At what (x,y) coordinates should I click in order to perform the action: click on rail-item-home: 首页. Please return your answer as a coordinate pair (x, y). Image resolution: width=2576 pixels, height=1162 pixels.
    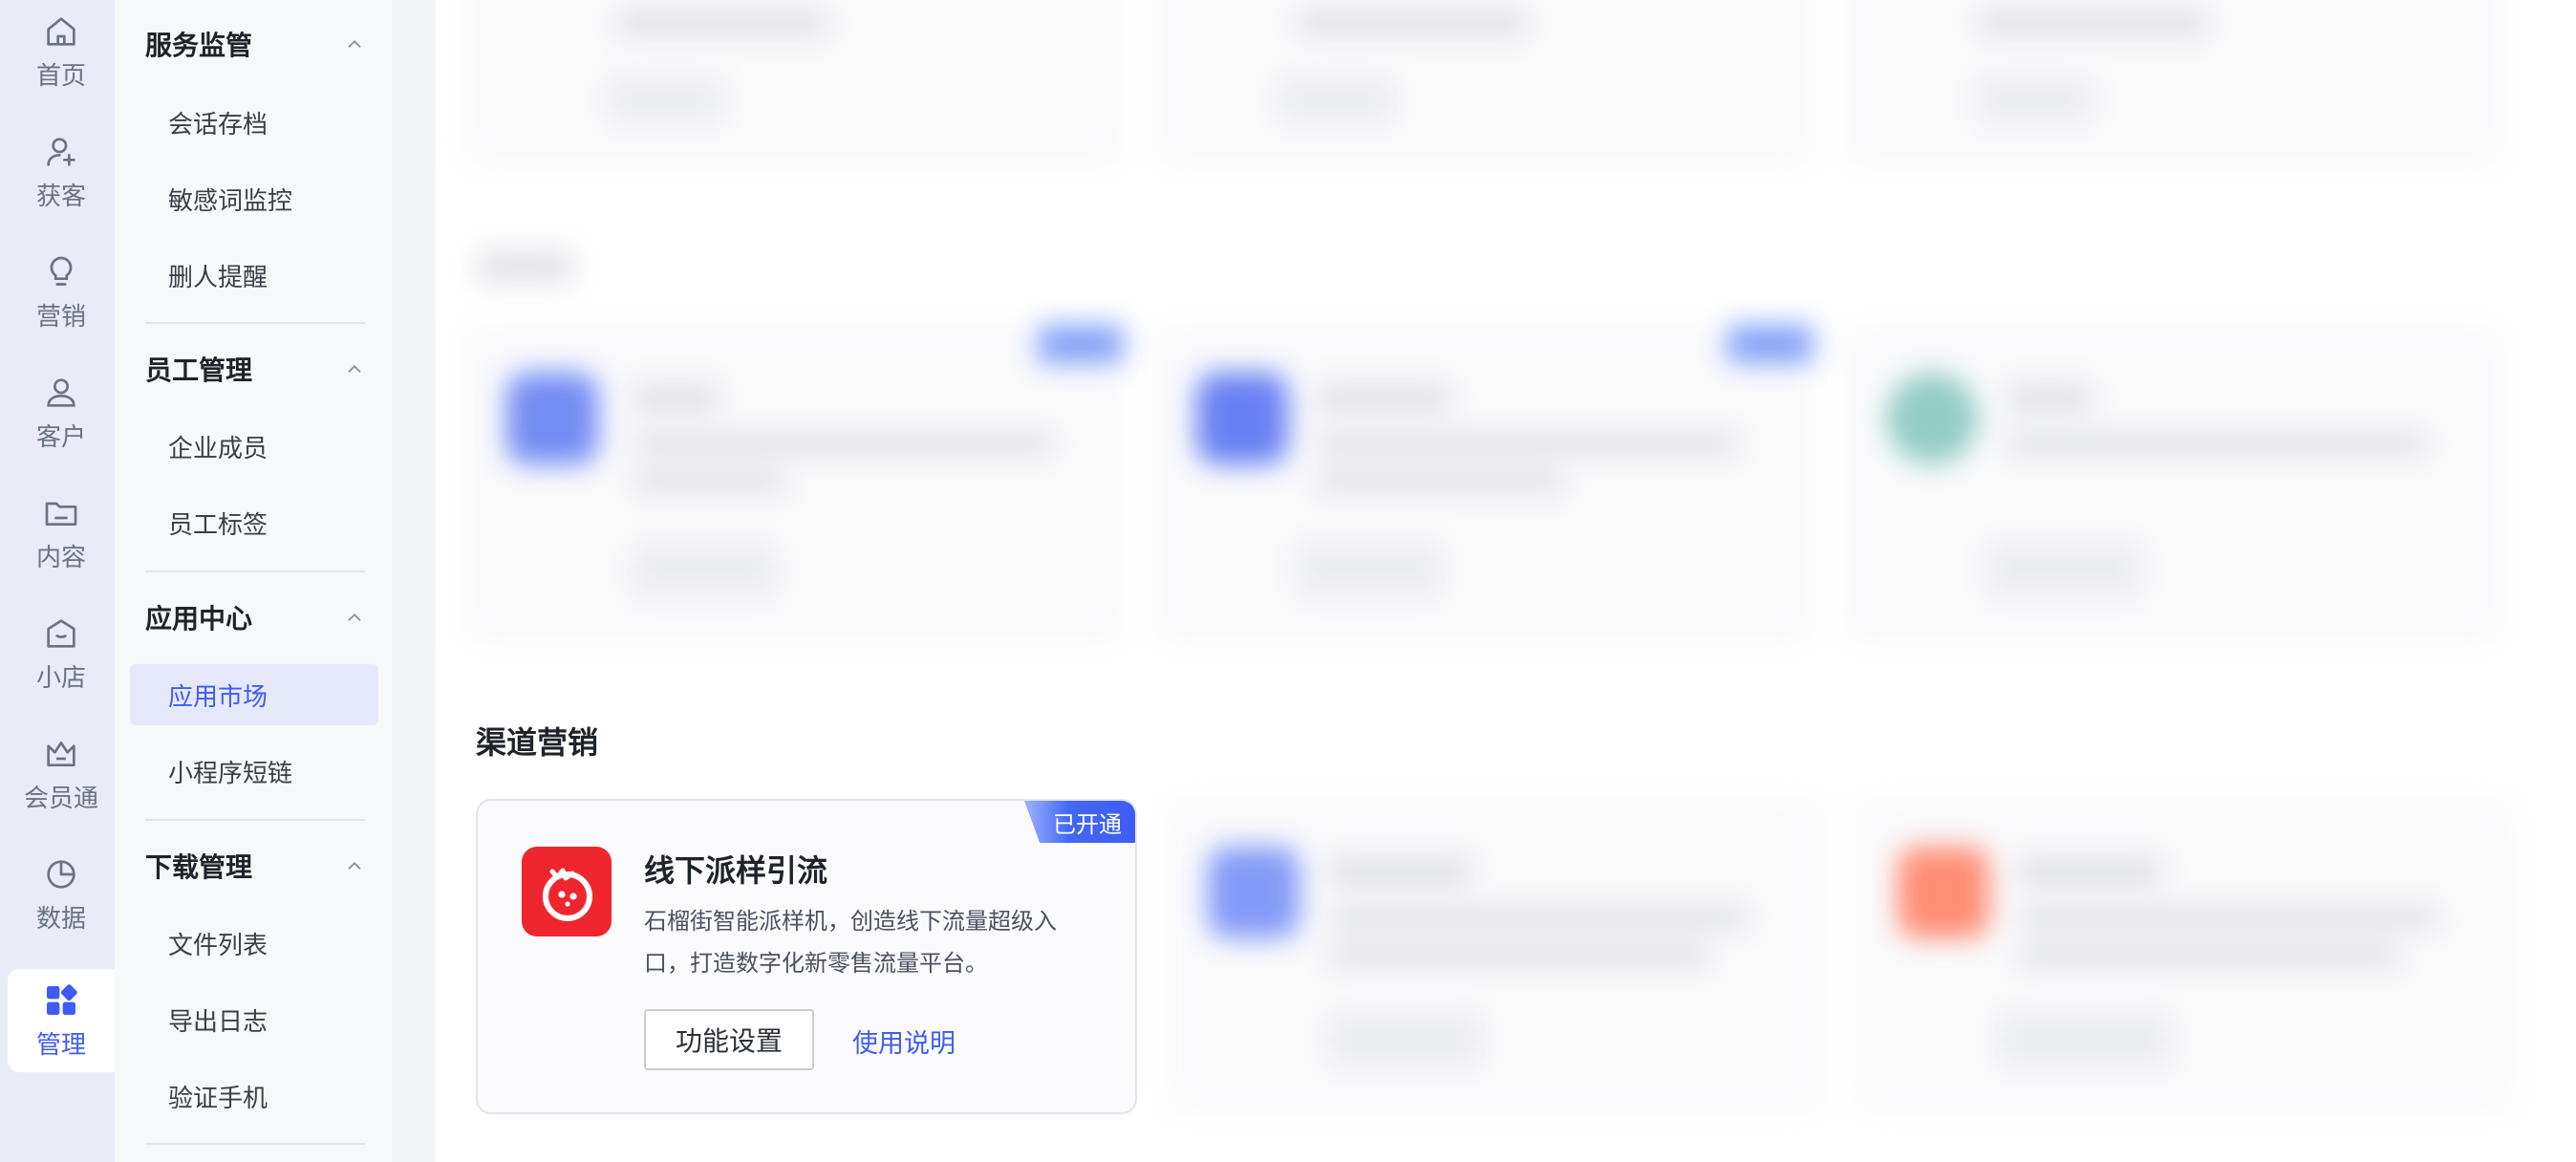
    Looking at the image, I should click on (61, 52).